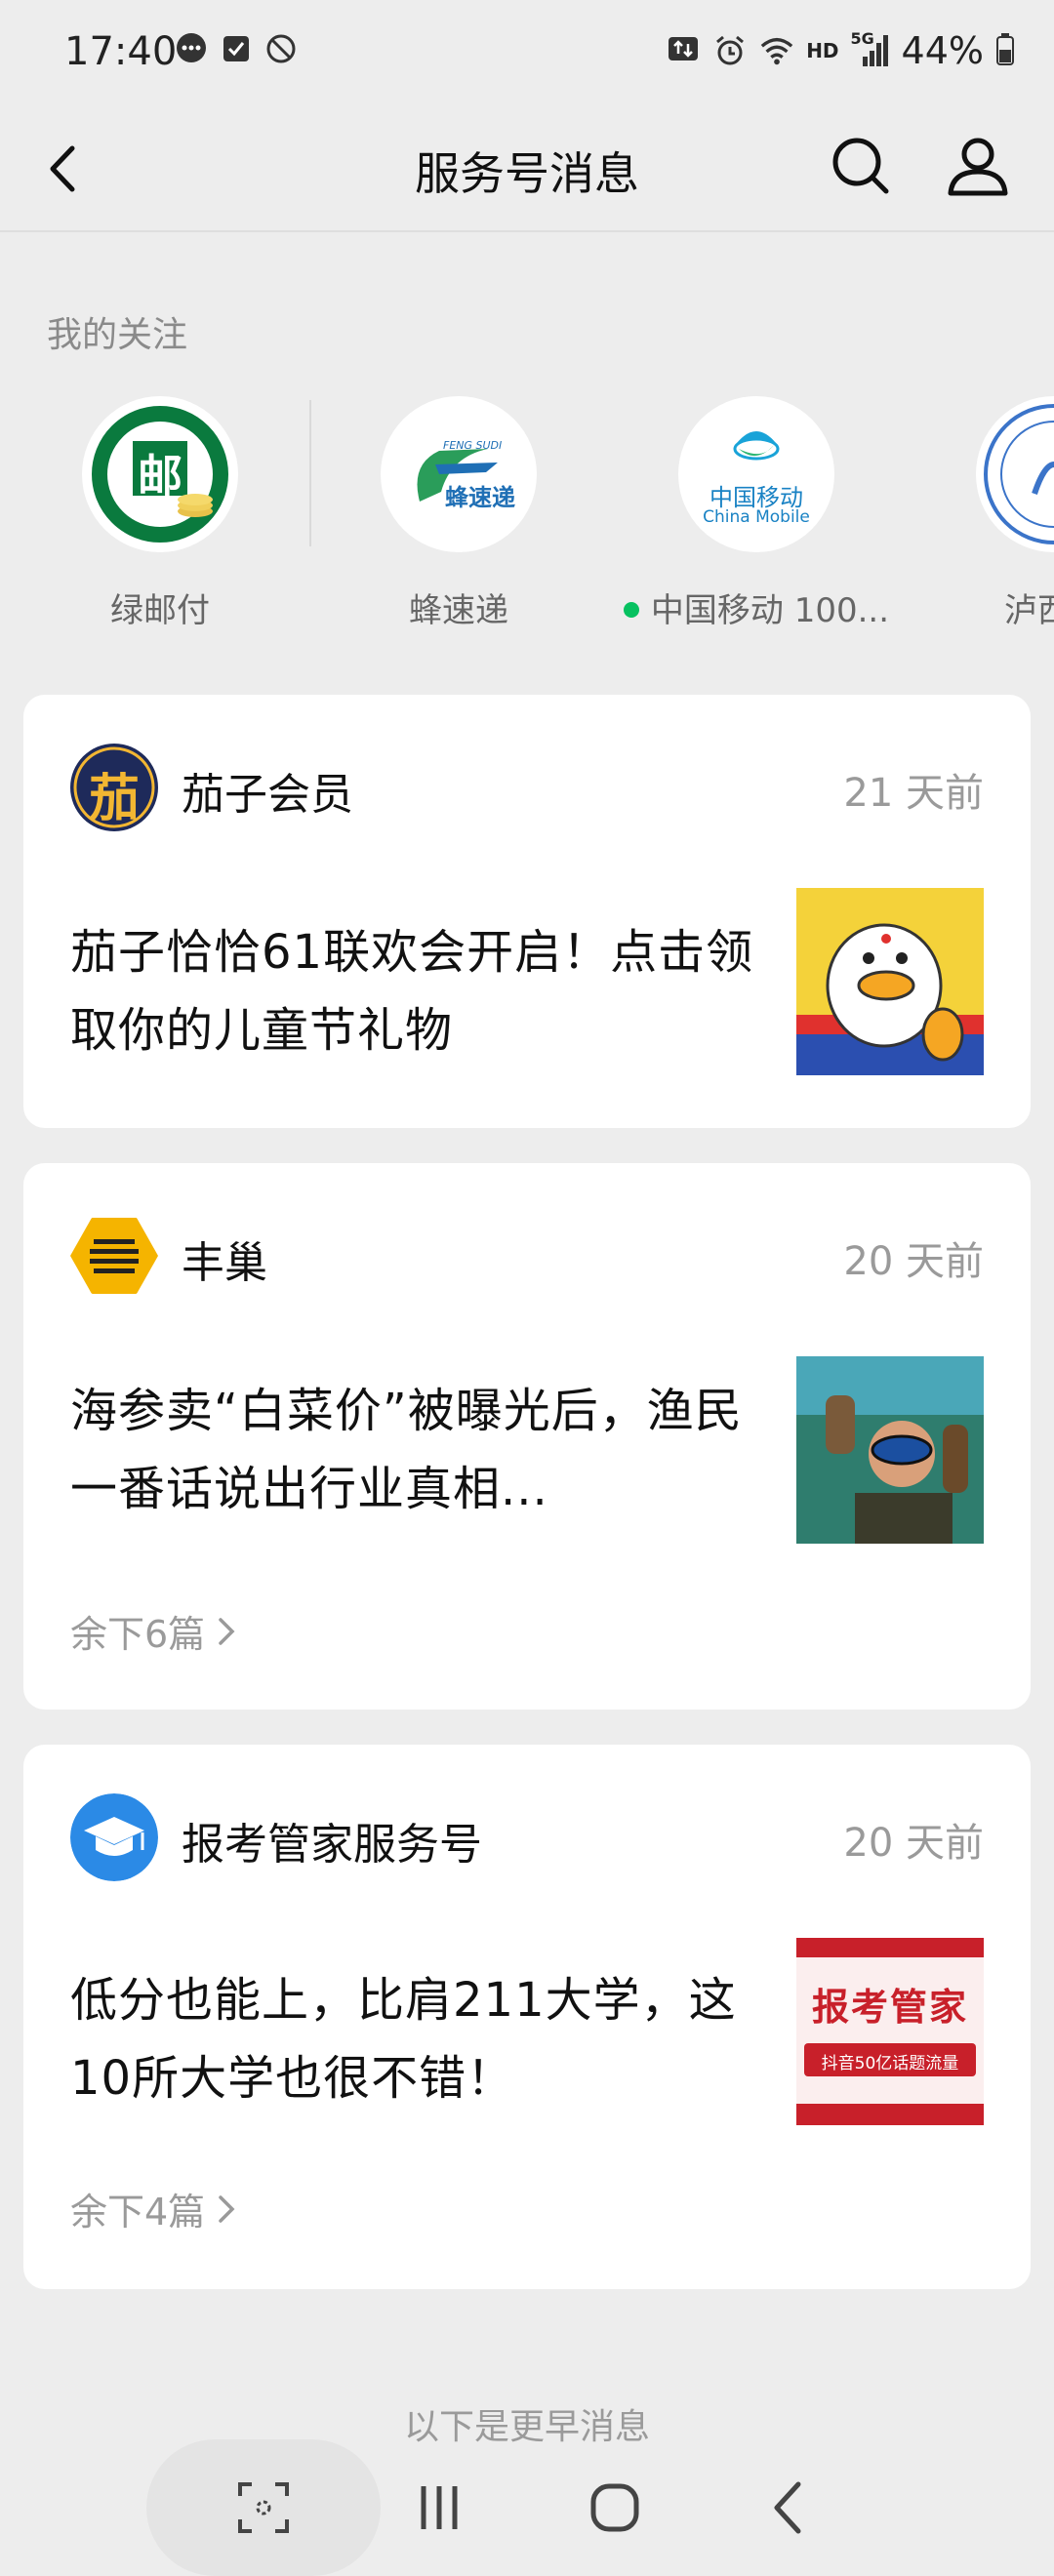 Image resolution: width=1054 pixels, height=2576 pixels. I want to click on unread-dot, so click(631, 609).